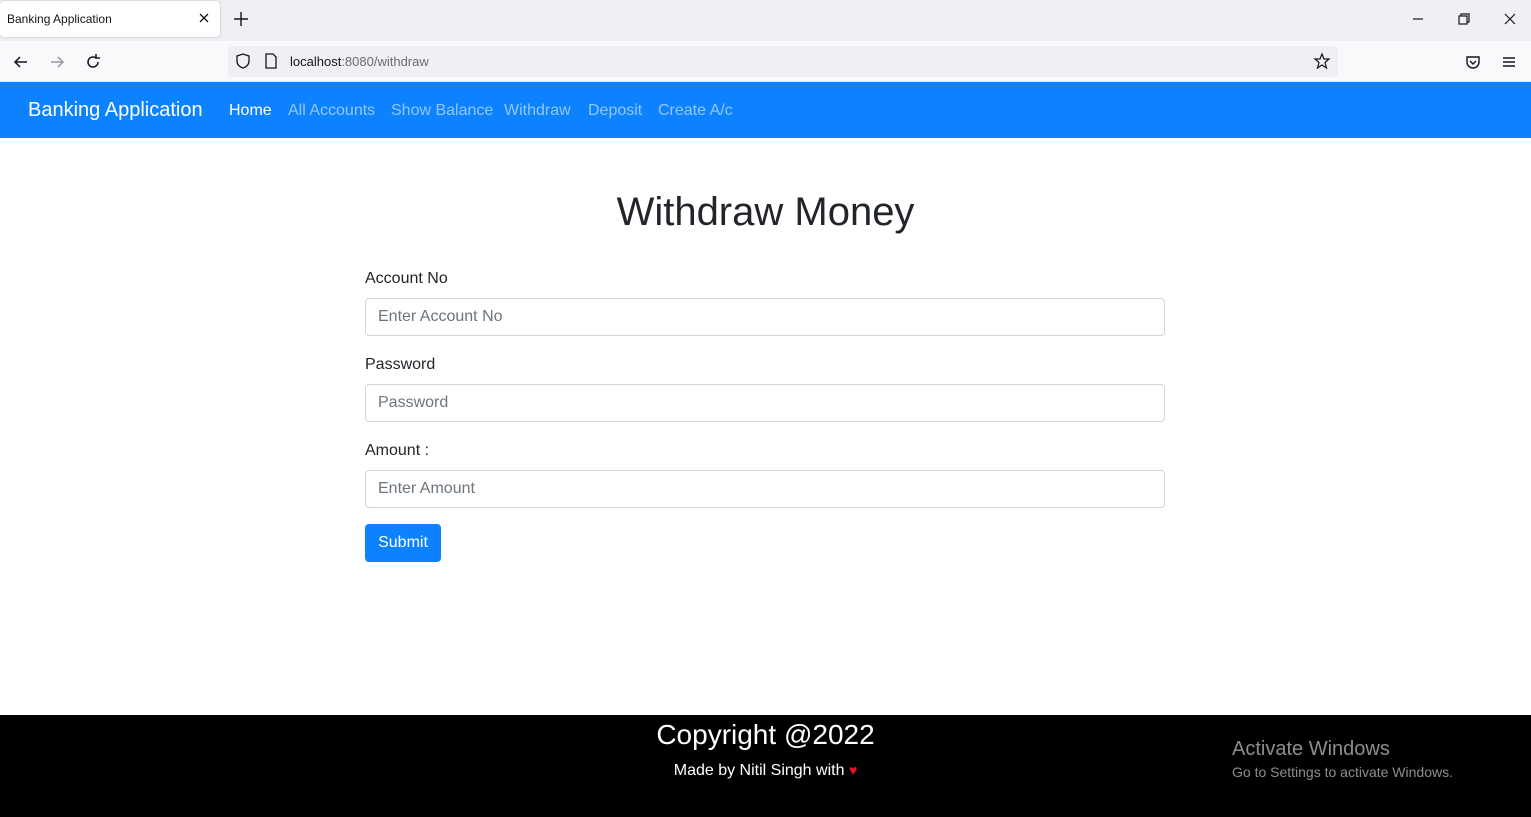  I want to click on nav-link-create-account: Create A/c, so click(695, 111).